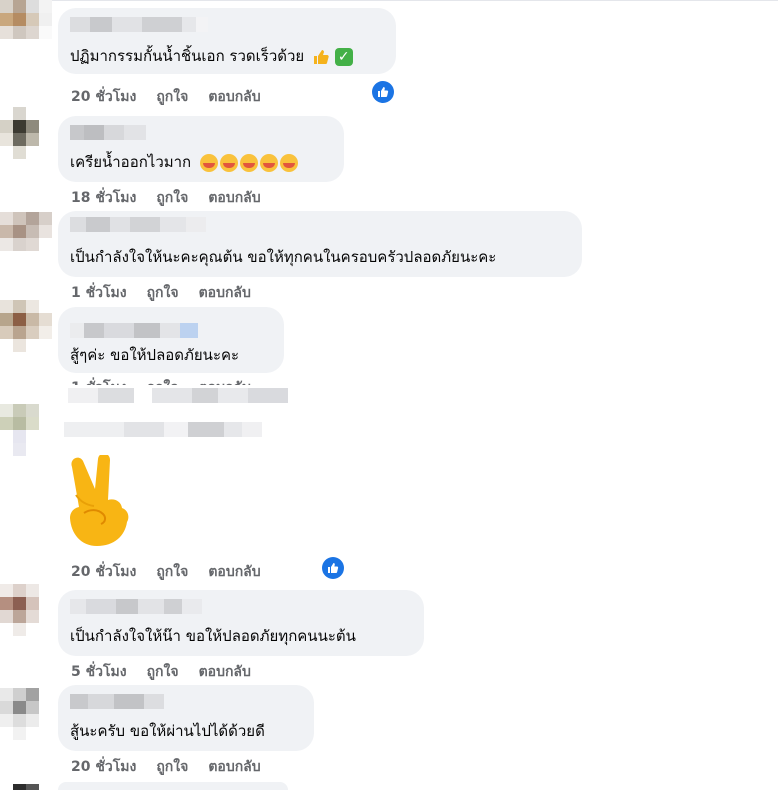  I want to click on comment-text: สู้นะครับ ขอให้ผ่านไปได้ด้วยดี, so click(167, 731).